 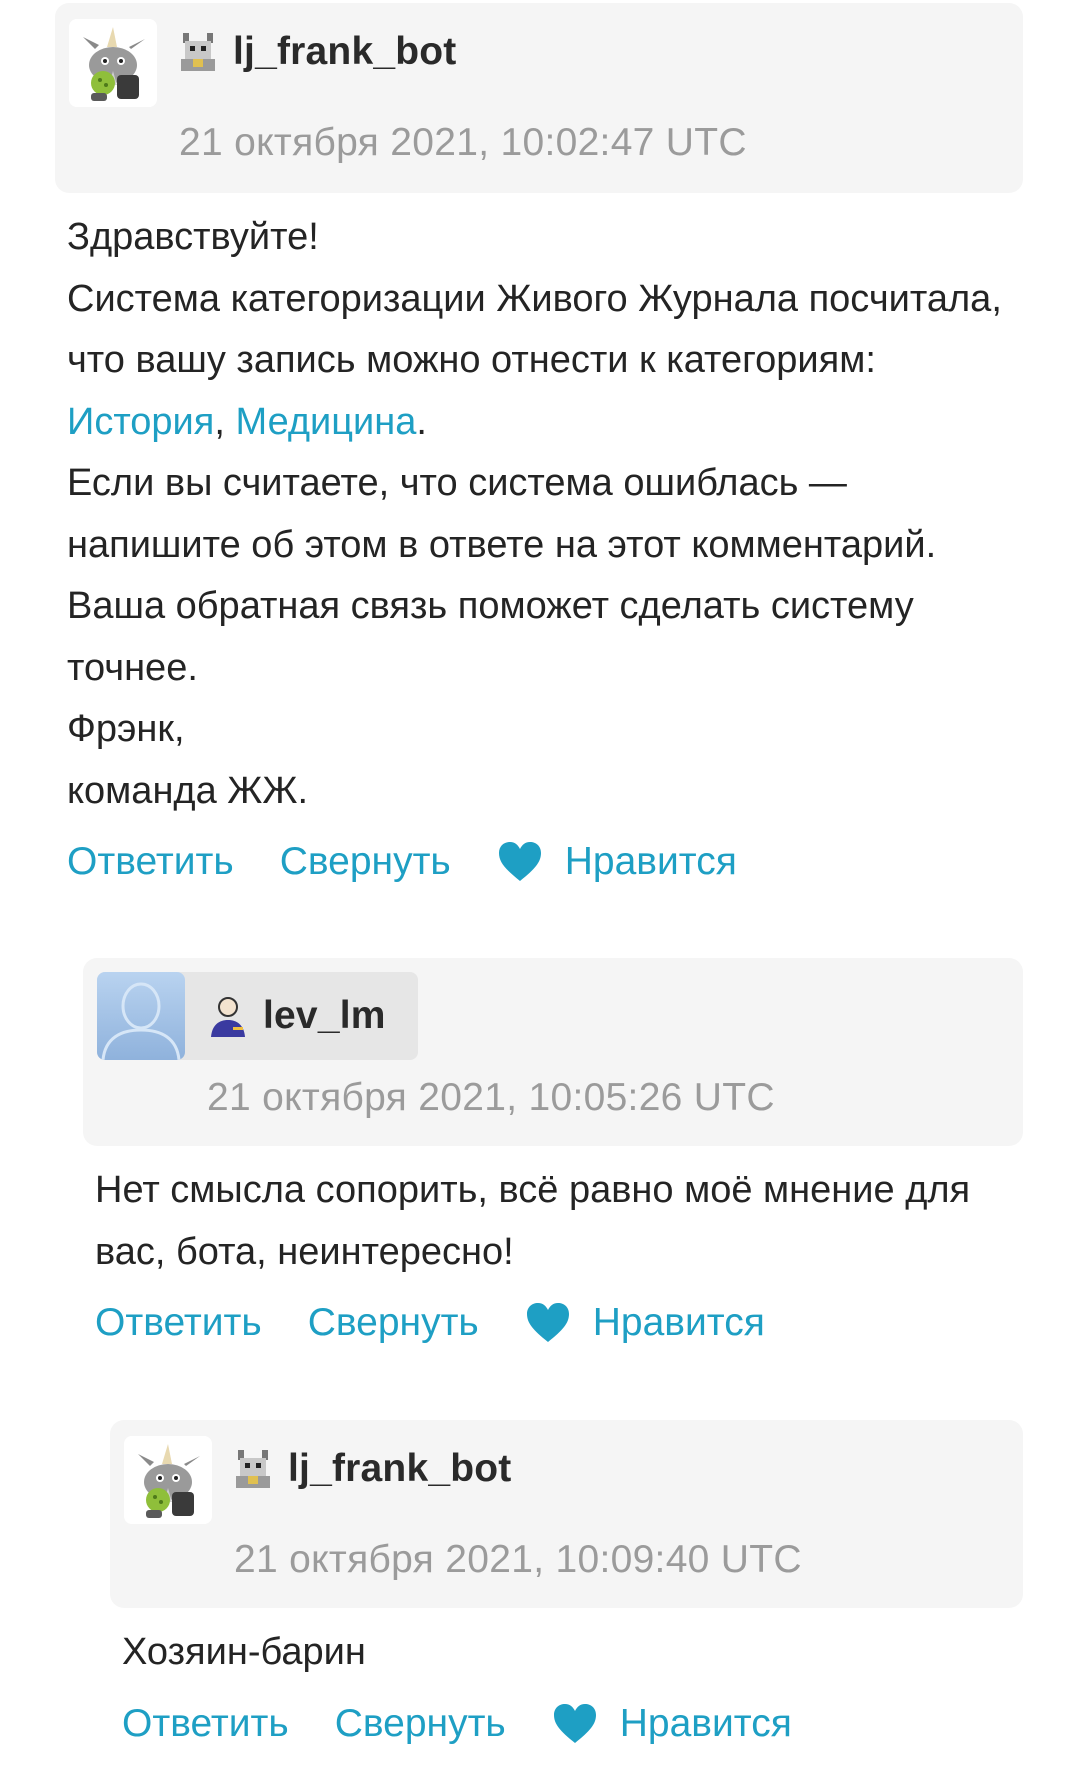 I want to click on category-link-history: История, so click(x=140, y=422).